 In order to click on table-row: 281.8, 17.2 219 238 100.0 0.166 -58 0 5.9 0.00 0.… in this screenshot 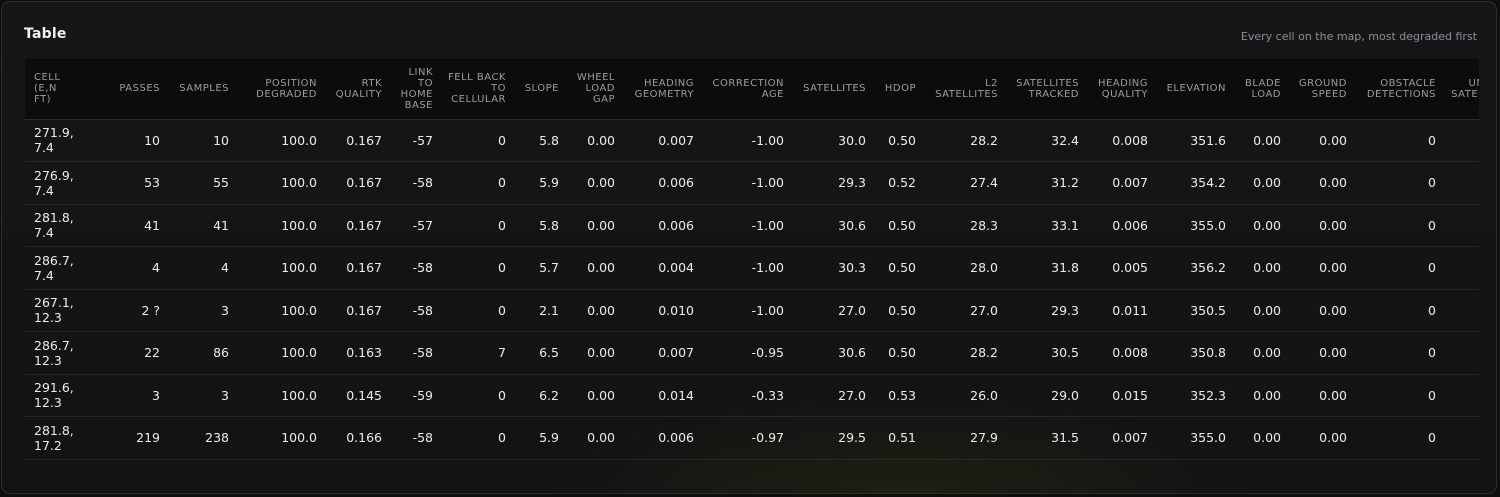, I will do `click(752, 438)`.